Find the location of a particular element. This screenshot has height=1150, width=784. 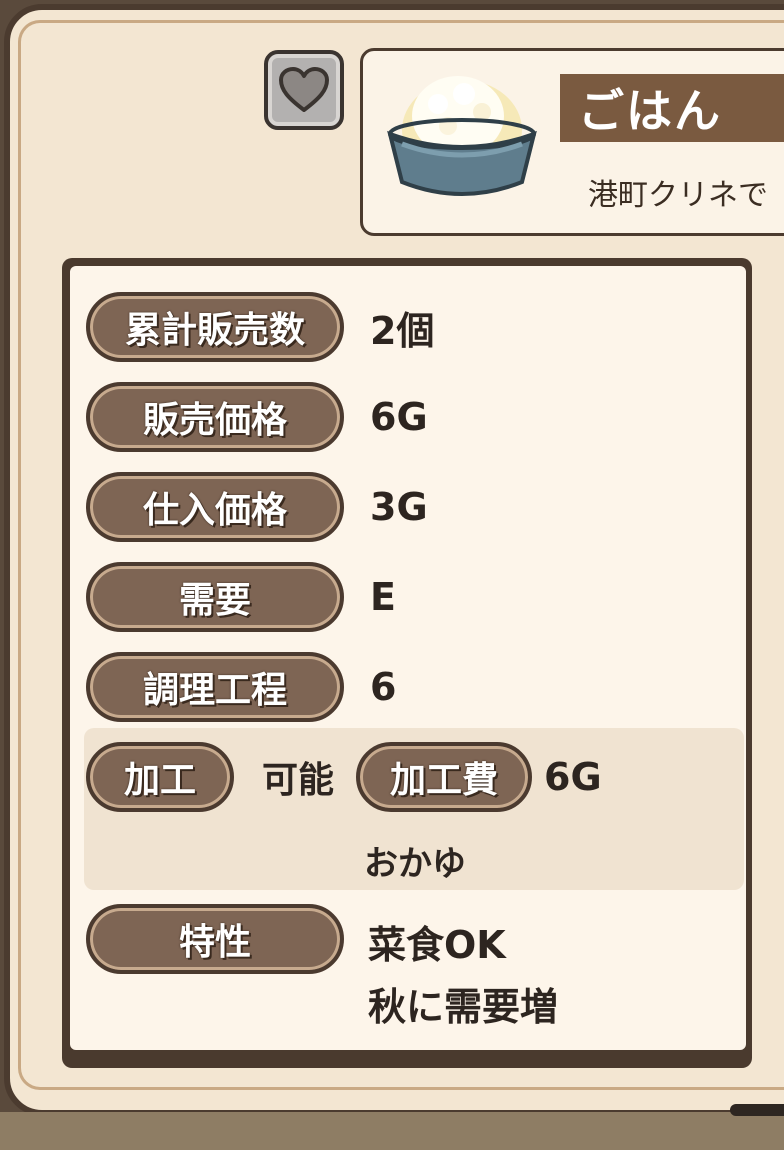

stat-label-pill: 販売価格 is located at coordinates (215, 417).